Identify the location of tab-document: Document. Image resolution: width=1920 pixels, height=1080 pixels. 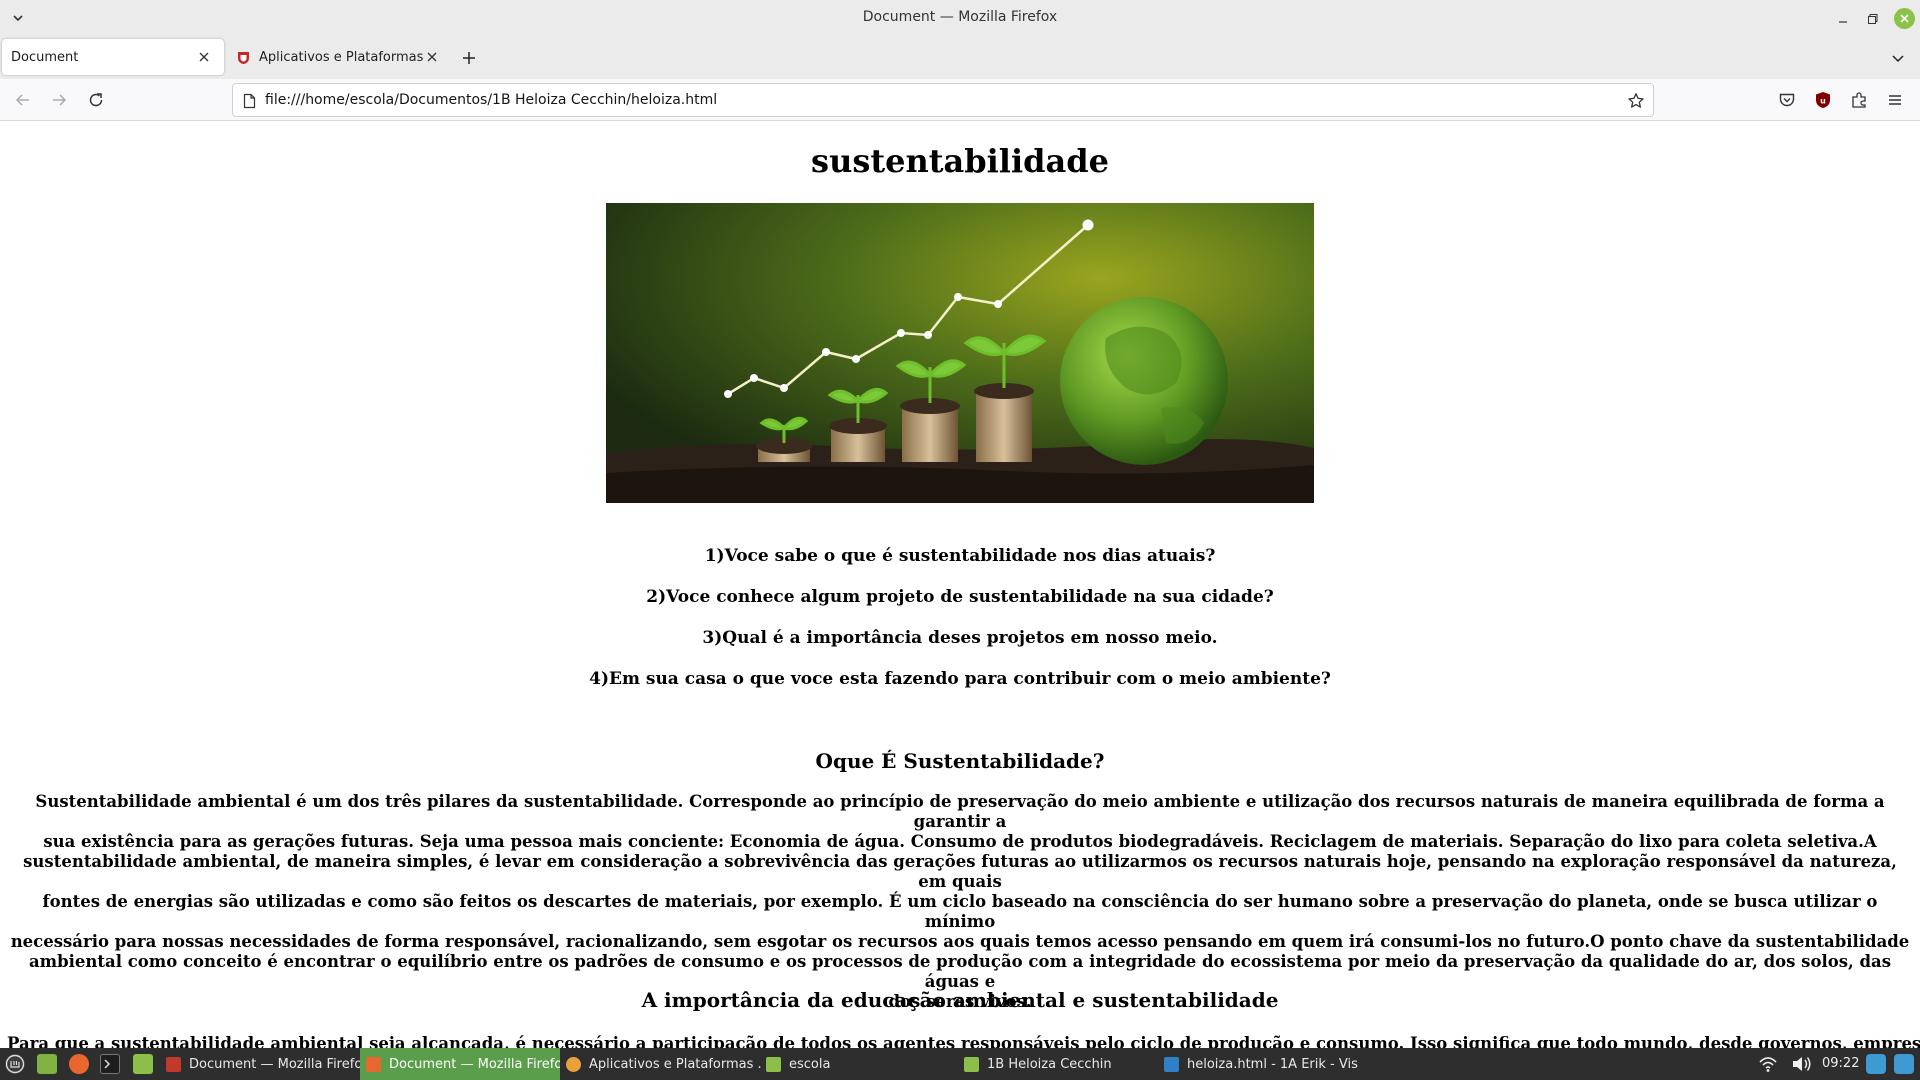
(113, 57).